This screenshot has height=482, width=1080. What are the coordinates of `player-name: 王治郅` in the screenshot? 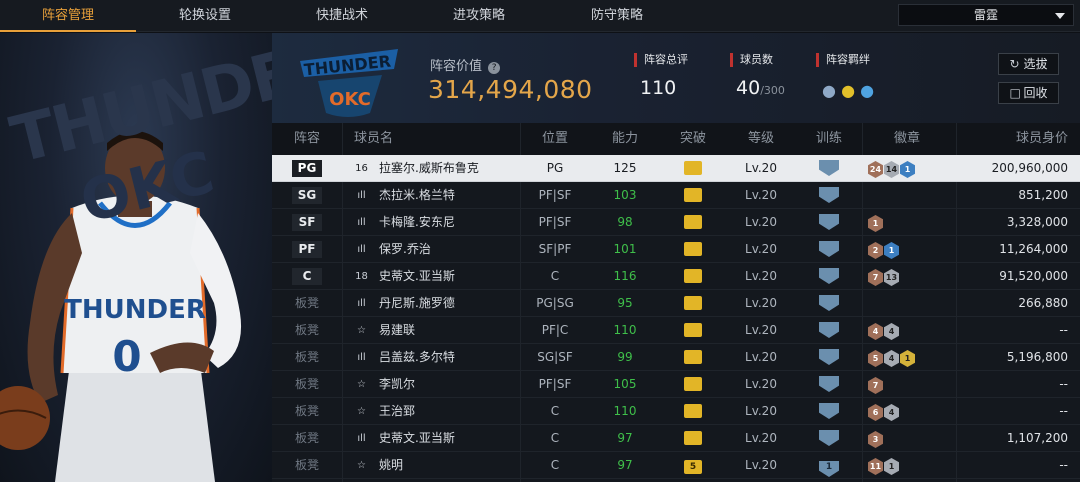 It's located at (449, 411).